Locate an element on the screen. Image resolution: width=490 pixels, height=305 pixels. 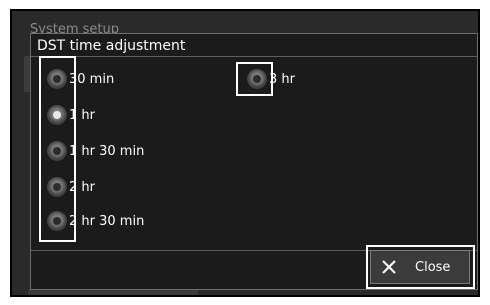
option-label: 1 hr is located at coordinates (82, 115).